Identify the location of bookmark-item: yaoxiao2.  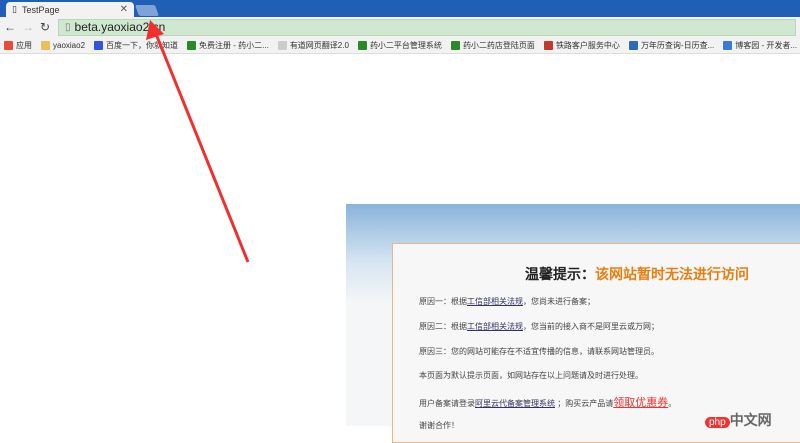
(63, 45).